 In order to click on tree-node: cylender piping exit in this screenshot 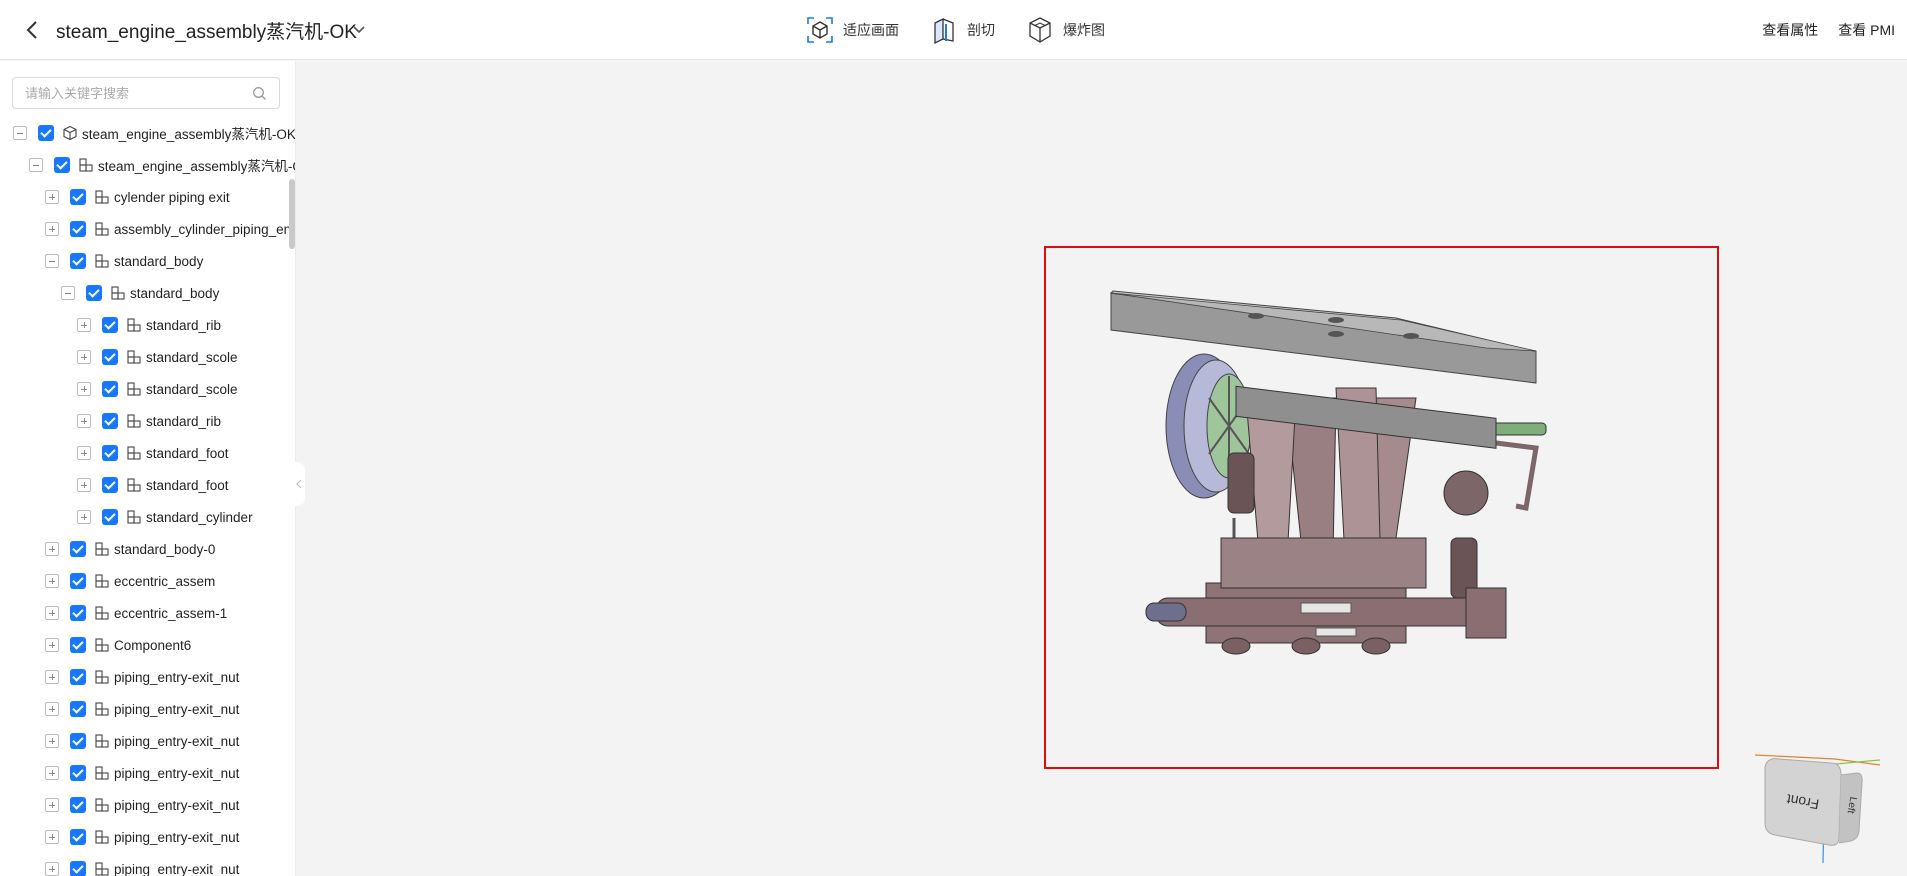, I will do `click(145, 197)`.